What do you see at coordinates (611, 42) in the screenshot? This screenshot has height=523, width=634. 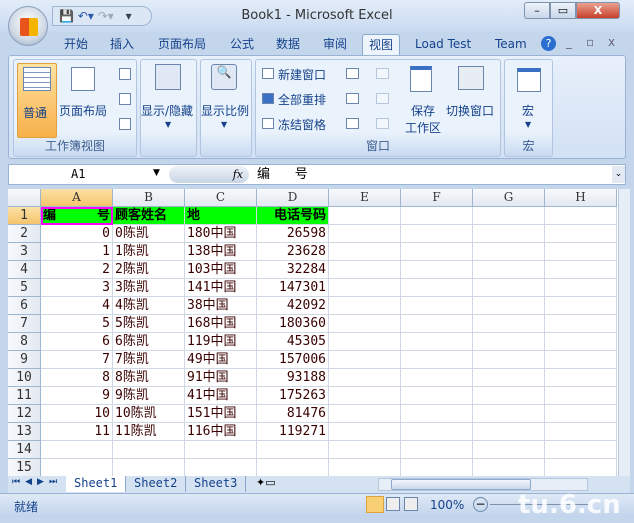 I see `ribbon-close-icon: x` at bounding box center [611, 42].